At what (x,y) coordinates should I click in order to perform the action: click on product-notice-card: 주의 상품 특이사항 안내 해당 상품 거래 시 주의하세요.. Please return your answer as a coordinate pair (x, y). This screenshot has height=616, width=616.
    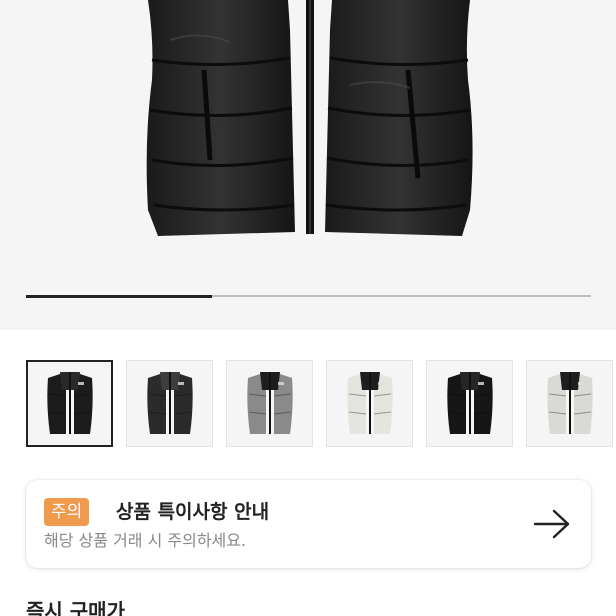
    Looking at the image, I should click on (308, 524).